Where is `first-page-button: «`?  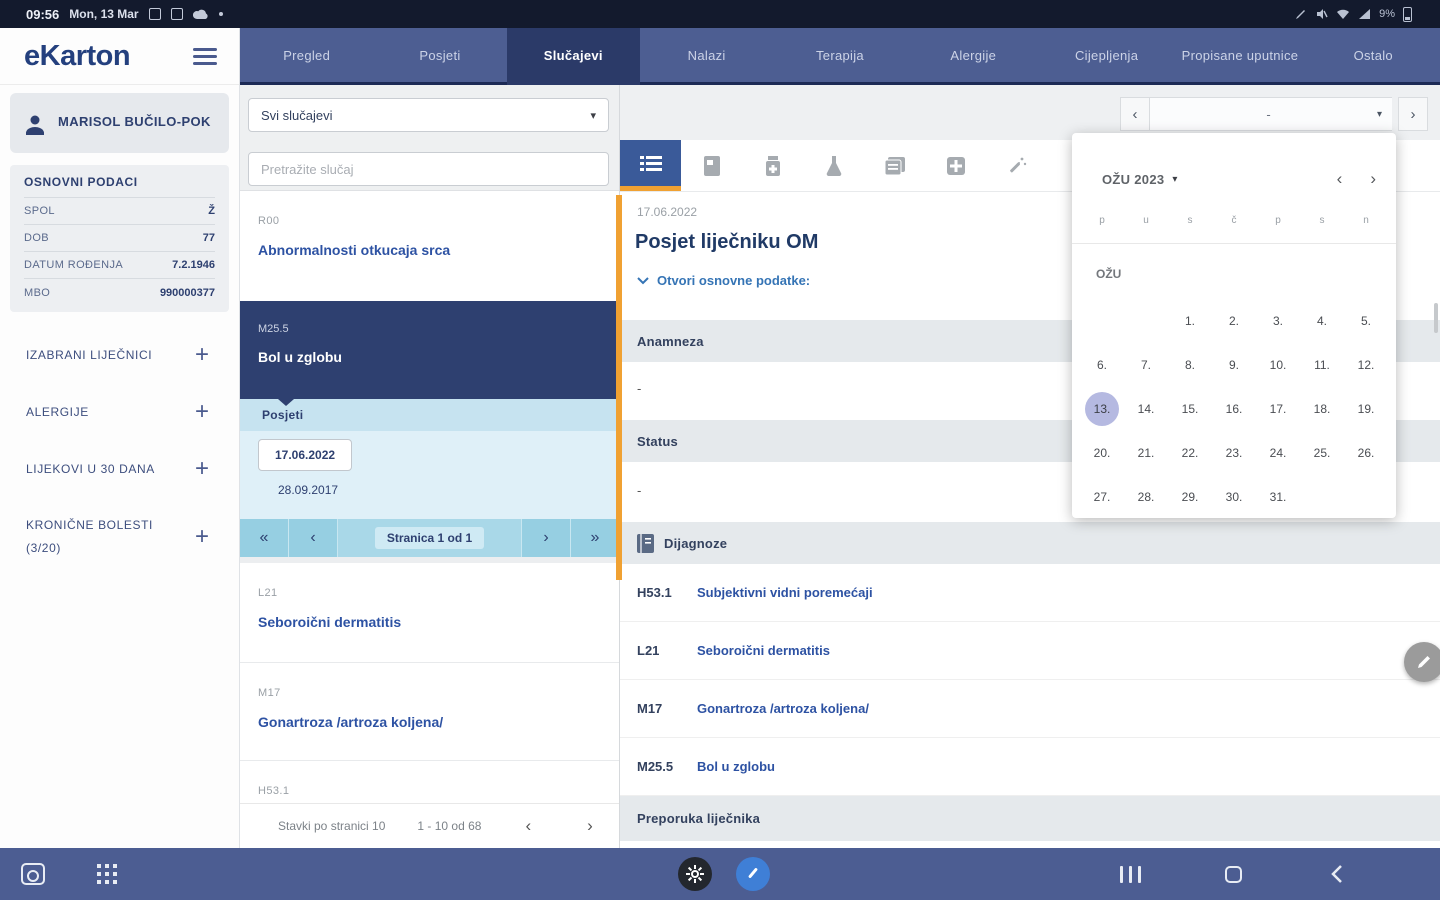 first-page-button: « is located at coordinates (264, 538).